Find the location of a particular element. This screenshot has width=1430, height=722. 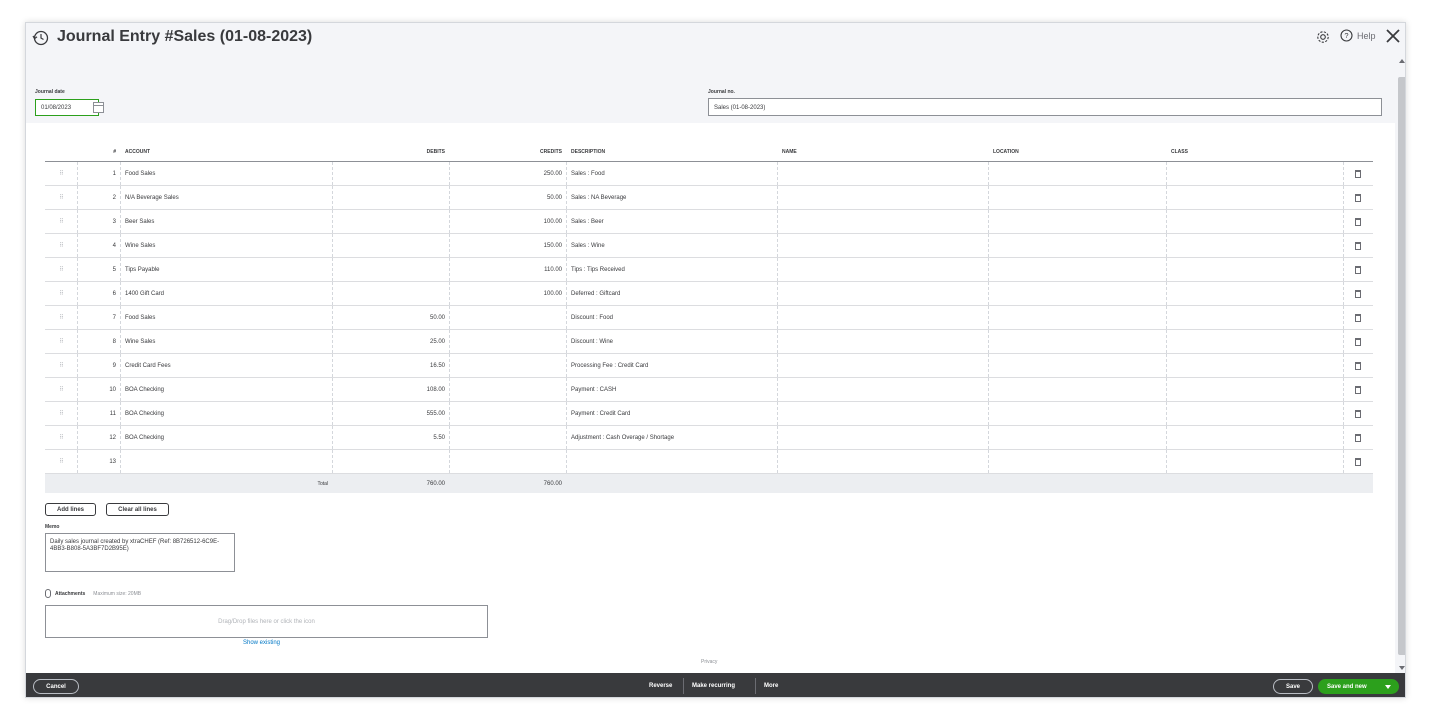

attachments-dropzone: Drag/Drop files here or click the icon is located at coordinates (266, 621).